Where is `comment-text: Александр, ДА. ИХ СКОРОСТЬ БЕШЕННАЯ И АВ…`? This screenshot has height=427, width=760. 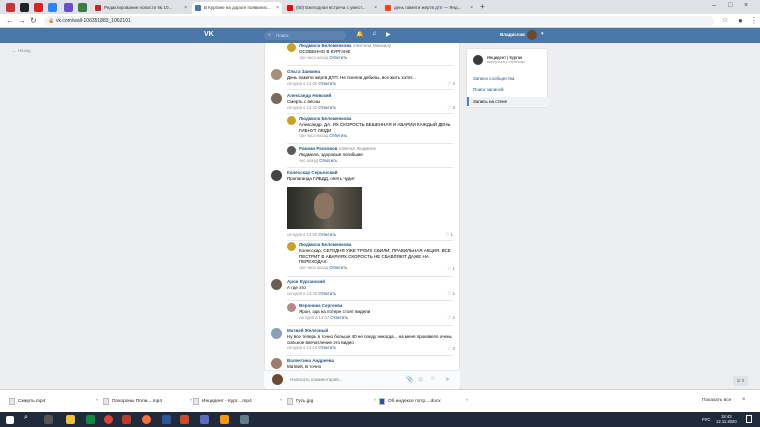
comment-text: Александр, ДА. ИХ СКОРОСТЬ БЕШЕННАЯ И АВ… is located at coordinates (375, 127).